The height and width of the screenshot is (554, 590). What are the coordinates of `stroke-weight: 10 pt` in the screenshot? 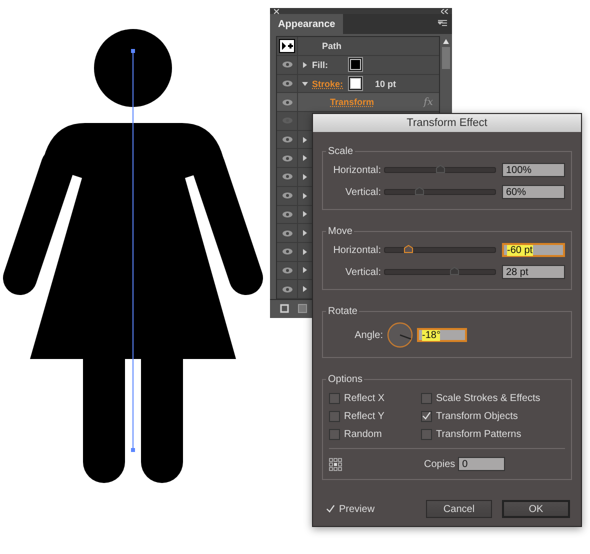 It's located at (385, 83).